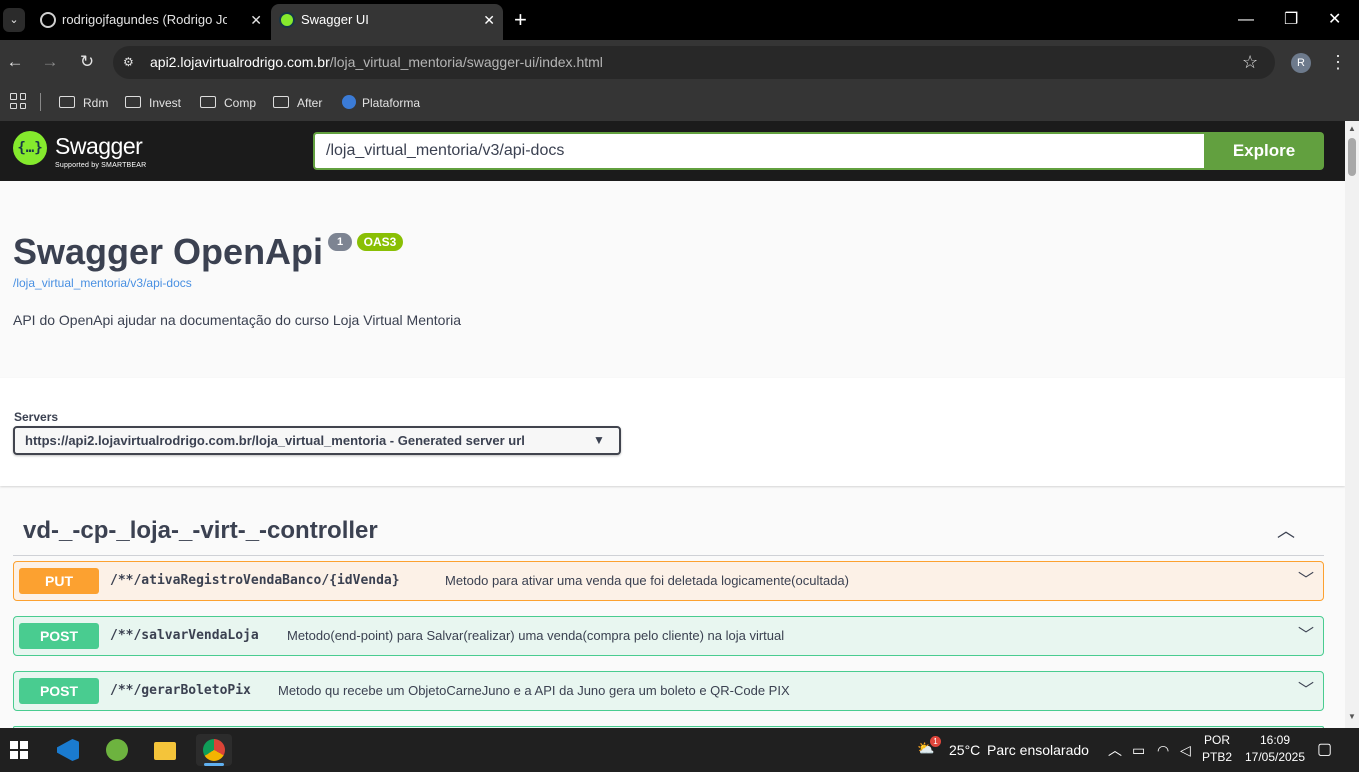 The width and height of the screenshot is (1359, 772). Describe the element at coordinates (340, 242) in the screenshot. I see `version-badge: 1` at that location.